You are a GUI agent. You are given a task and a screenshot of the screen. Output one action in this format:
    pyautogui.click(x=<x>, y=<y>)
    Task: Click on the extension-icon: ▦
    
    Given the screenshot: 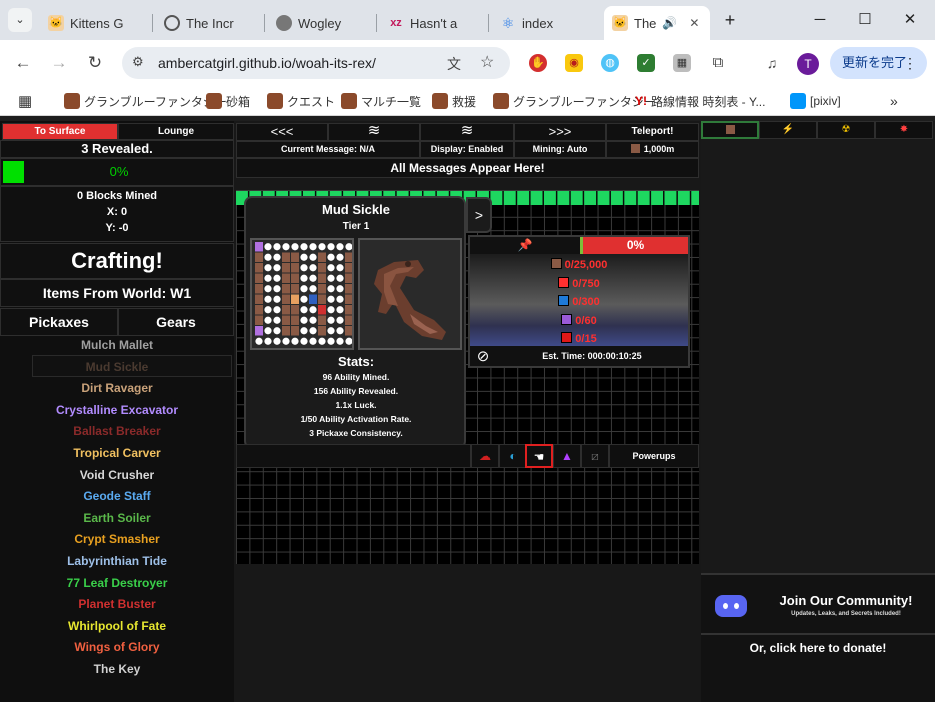 What is the action you would take?
    pyautogui.click(x=682, y=63)
    